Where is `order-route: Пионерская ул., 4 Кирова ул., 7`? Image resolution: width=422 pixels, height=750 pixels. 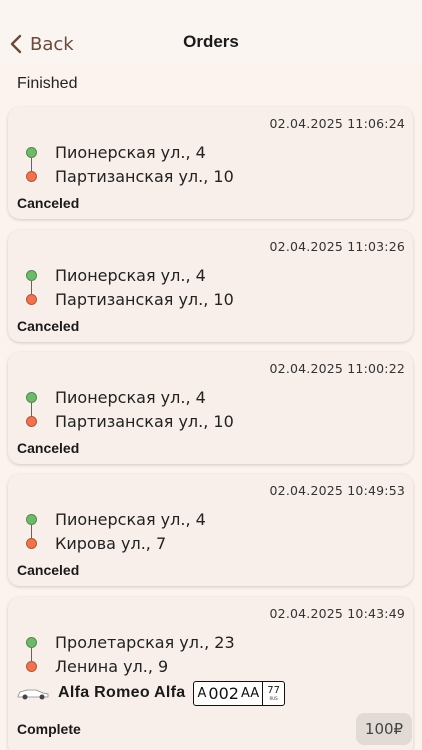 order-route: Пионерская ул., 4 Кирова ул., 7 is located at coordinates (206, 537).